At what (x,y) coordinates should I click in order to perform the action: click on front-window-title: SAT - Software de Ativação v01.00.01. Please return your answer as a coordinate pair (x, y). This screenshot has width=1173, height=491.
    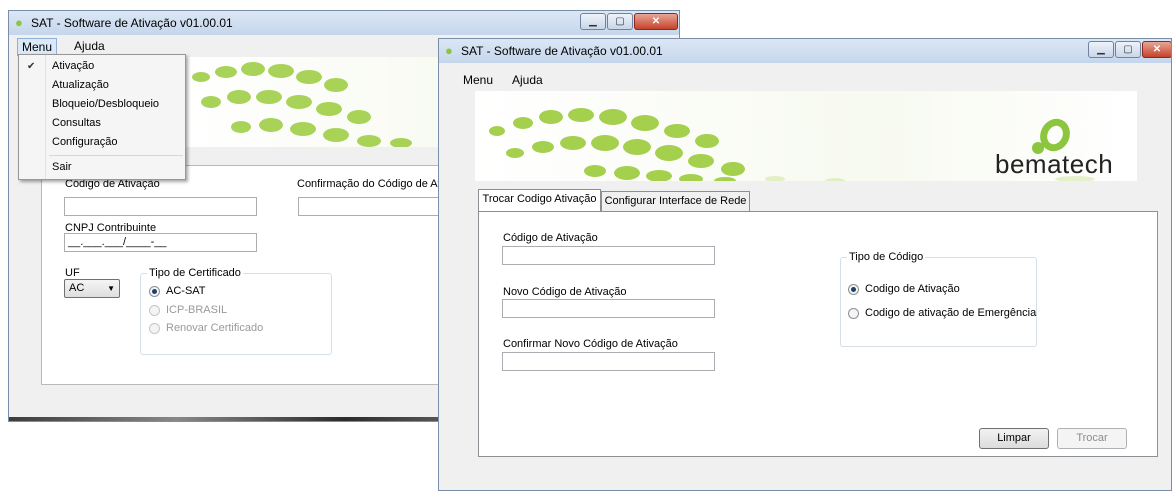
    Looking at the image, I should click on (562, 51).